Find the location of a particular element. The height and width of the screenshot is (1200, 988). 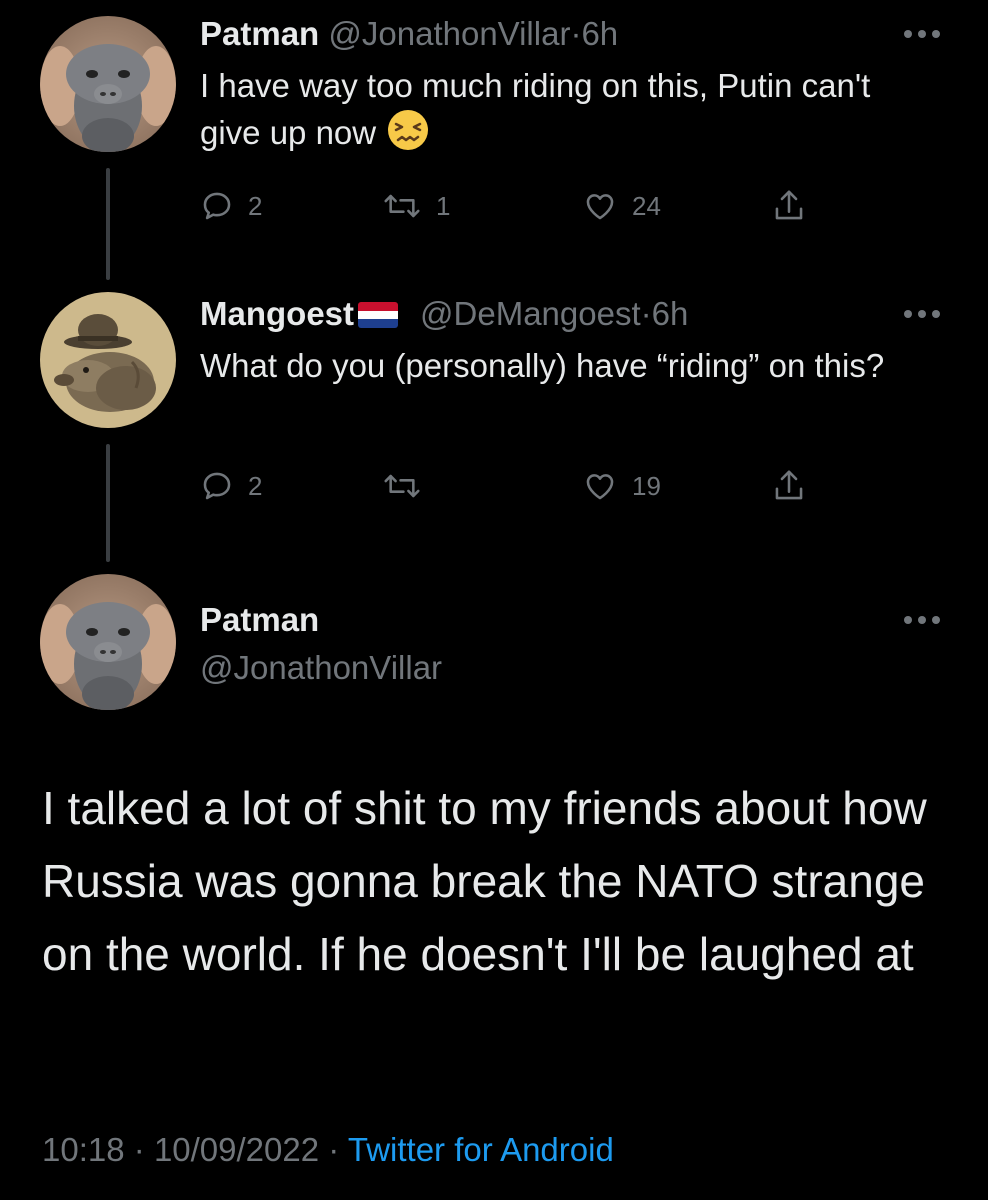

persevering-face-emoji is located at coordinates (408, 130).